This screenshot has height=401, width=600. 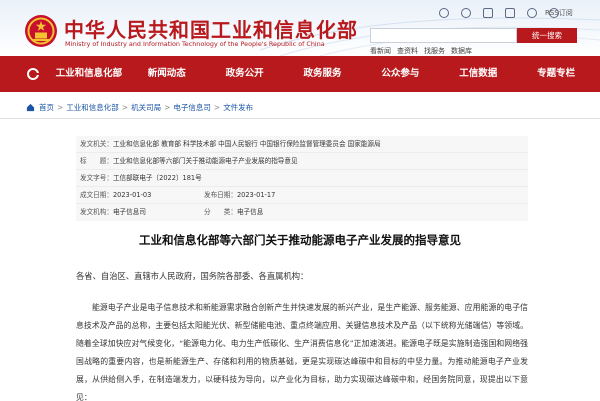 I want to click on meta-label: 发布日期：, so click(x=220, y=195).